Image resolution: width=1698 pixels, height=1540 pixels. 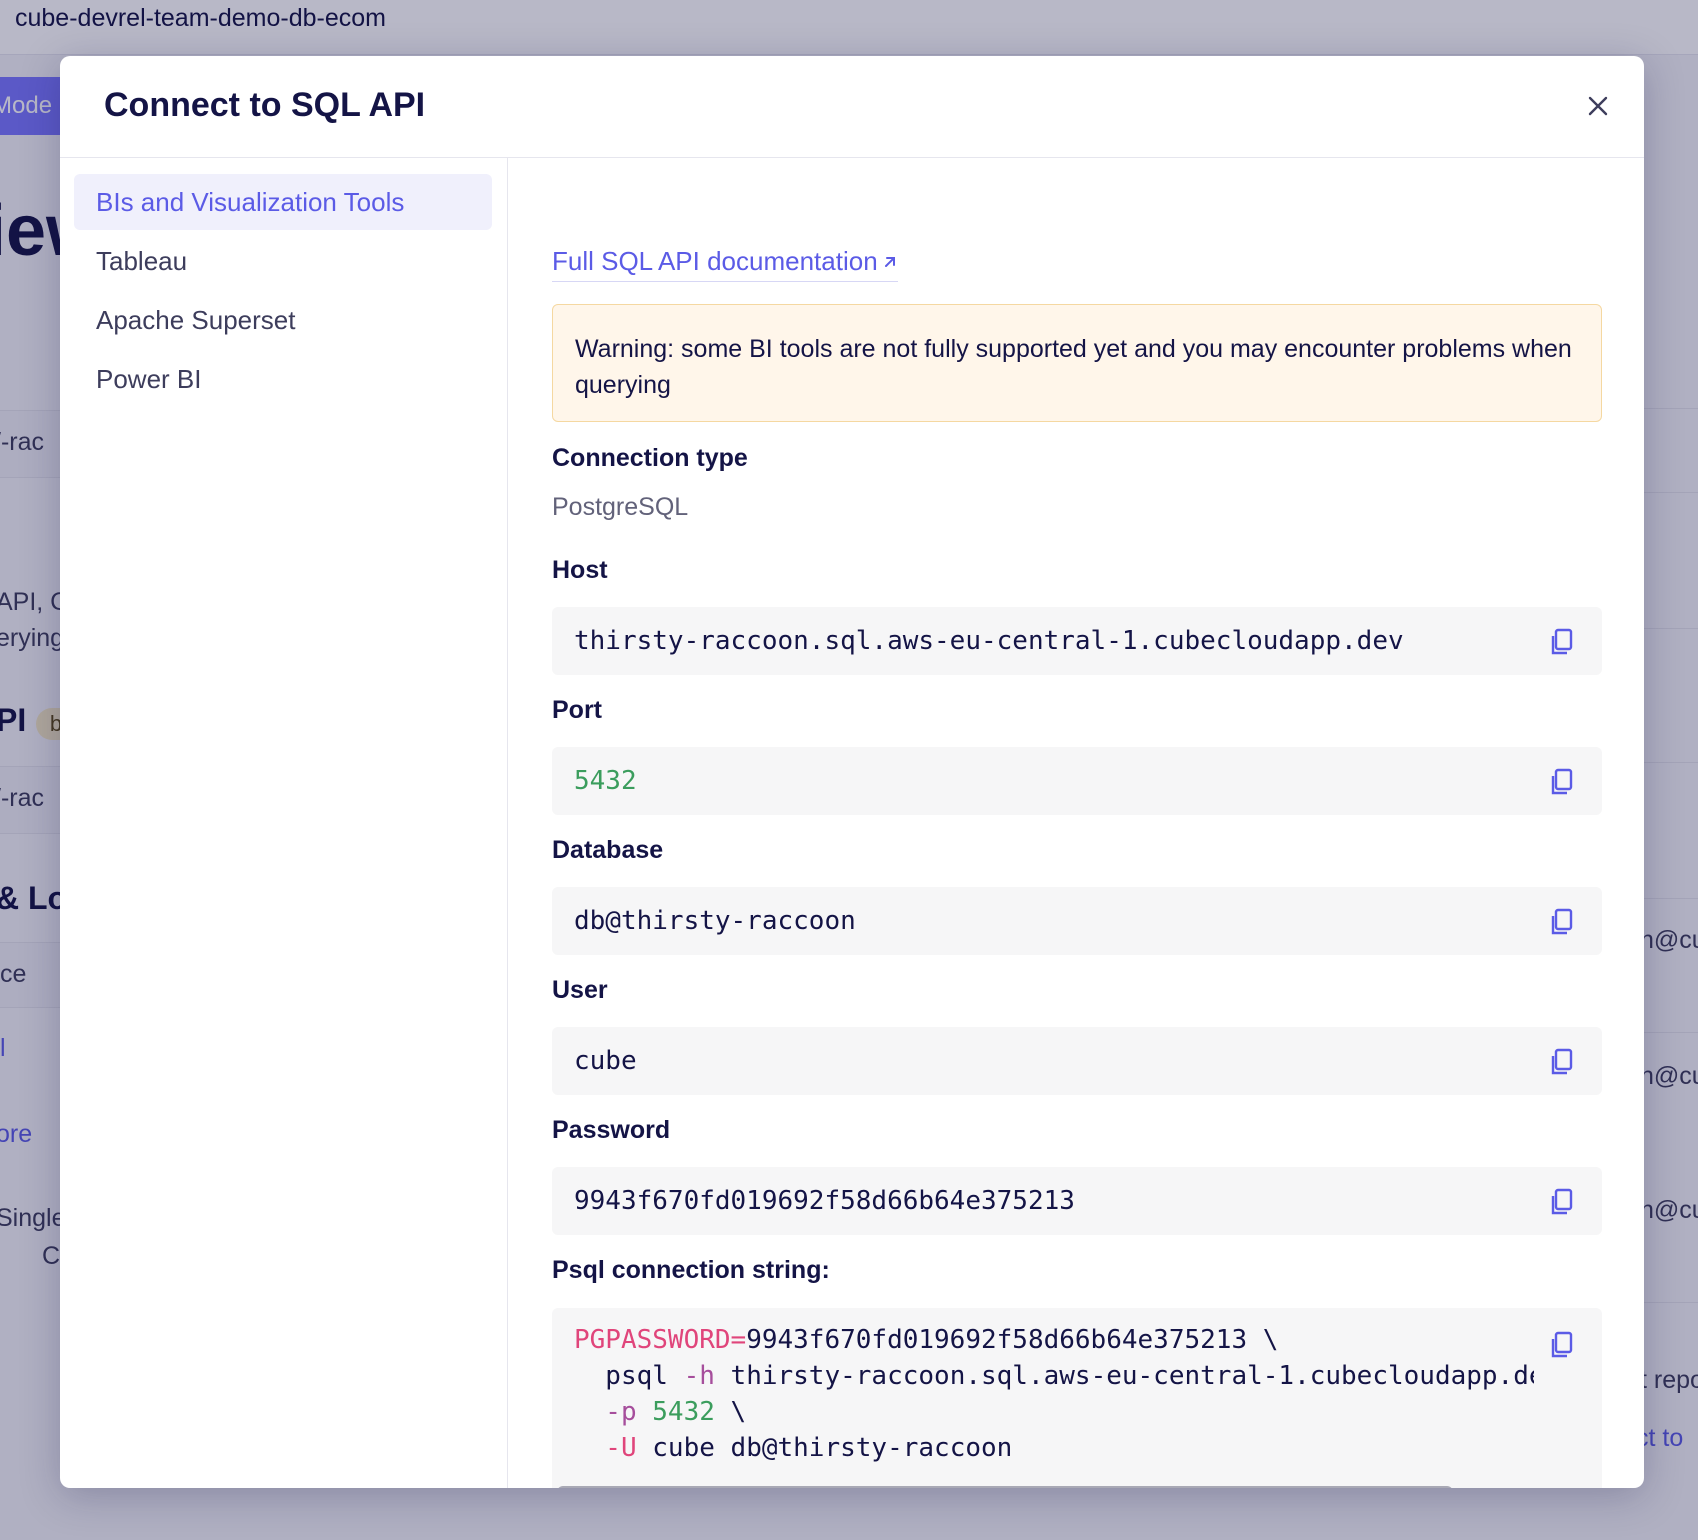 I want to click on sql-api-documentation-link: Full SQL API documentation, so click(x=725, y=264).